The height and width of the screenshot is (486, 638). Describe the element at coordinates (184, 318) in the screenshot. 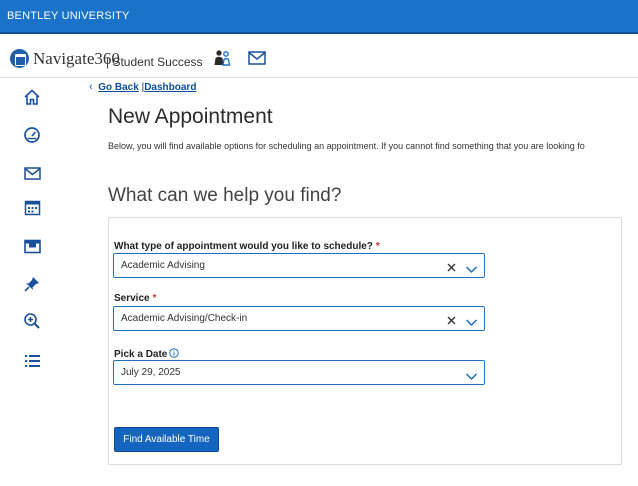

I see `service-value: Academic Advising/Check-in` at that location.